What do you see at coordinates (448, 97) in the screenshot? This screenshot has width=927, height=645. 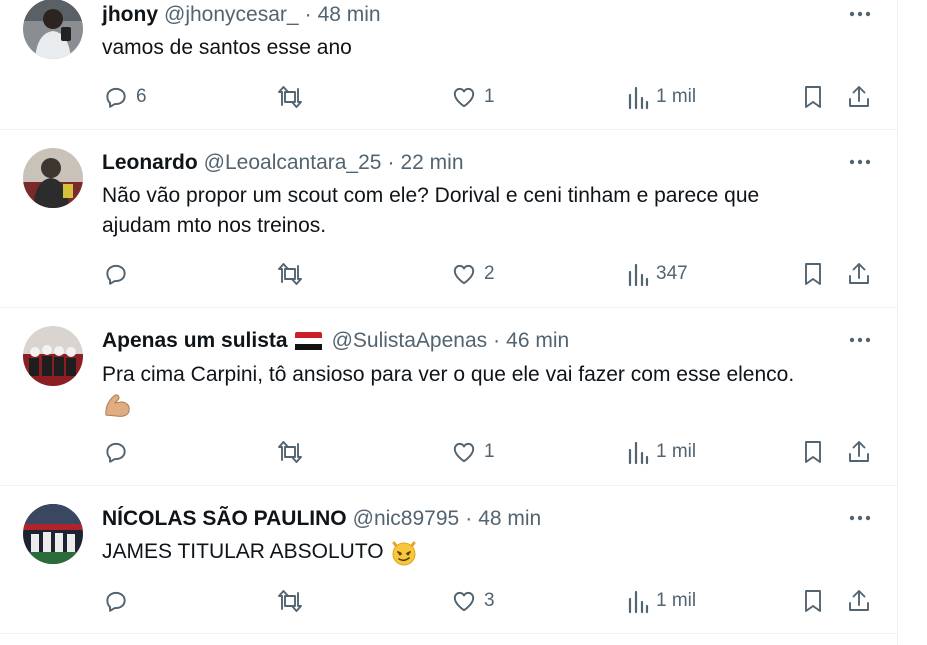 I see `tweet-actions: 6 1 1 mil` at bounding box center [448, 97].